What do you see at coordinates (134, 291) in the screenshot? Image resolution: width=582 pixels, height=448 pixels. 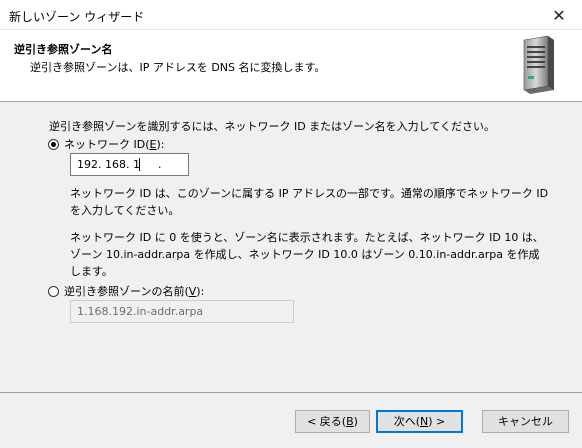 I see `zone-name-label: 逆引き参照ゾーンの名前(V):` at bounding box center [134, 291].